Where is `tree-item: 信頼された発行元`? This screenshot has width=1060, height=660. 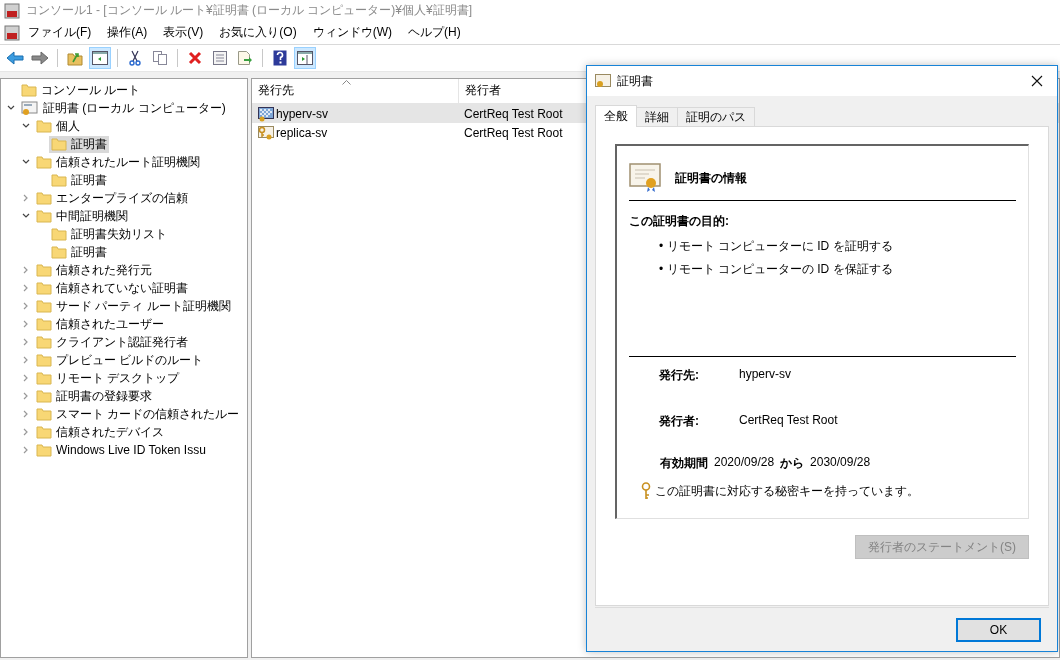 tree-item: 信頼された発行元 is located at coordinates (94, 270).